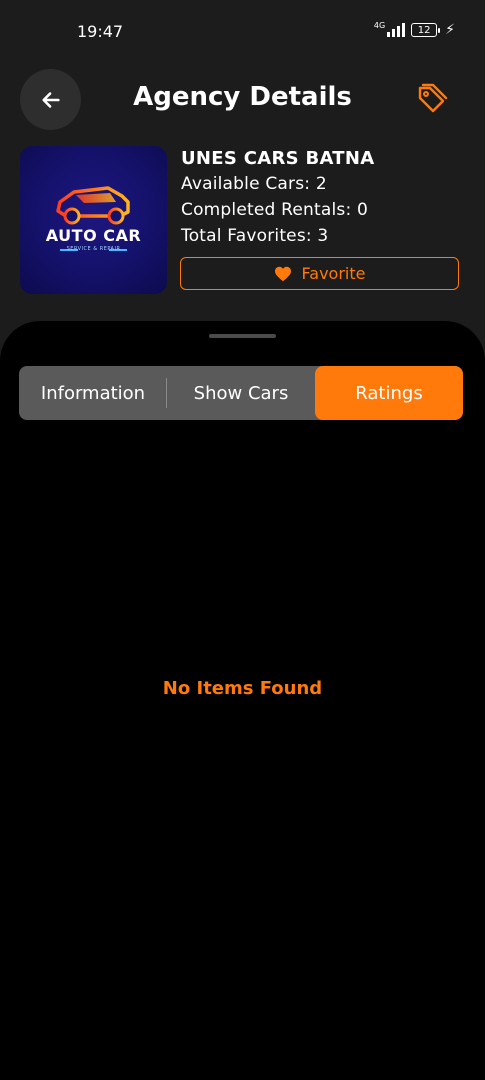 The height and width of the screenshot is (1080, 485). I want to click on tab-show-cars: Show Cars, so click(241, 393).